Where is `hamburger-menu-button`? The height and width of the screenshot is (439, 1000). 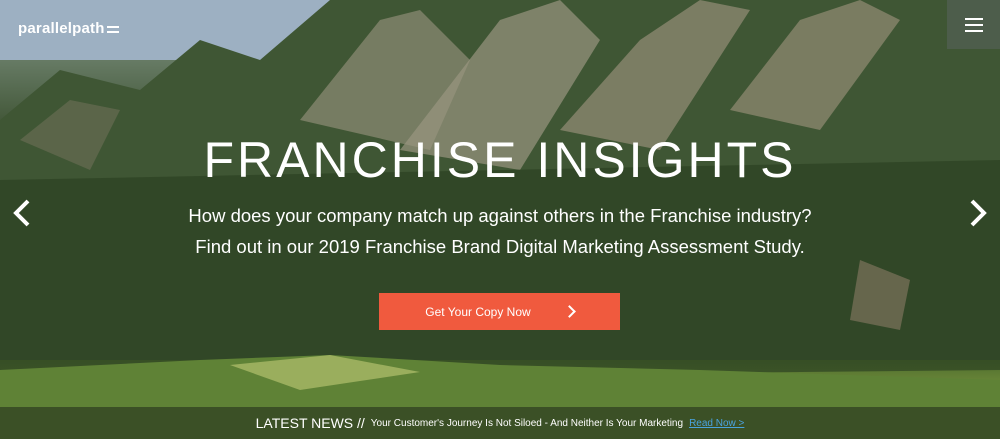 hamburger-menu-button is located at coordinates (973, 24).